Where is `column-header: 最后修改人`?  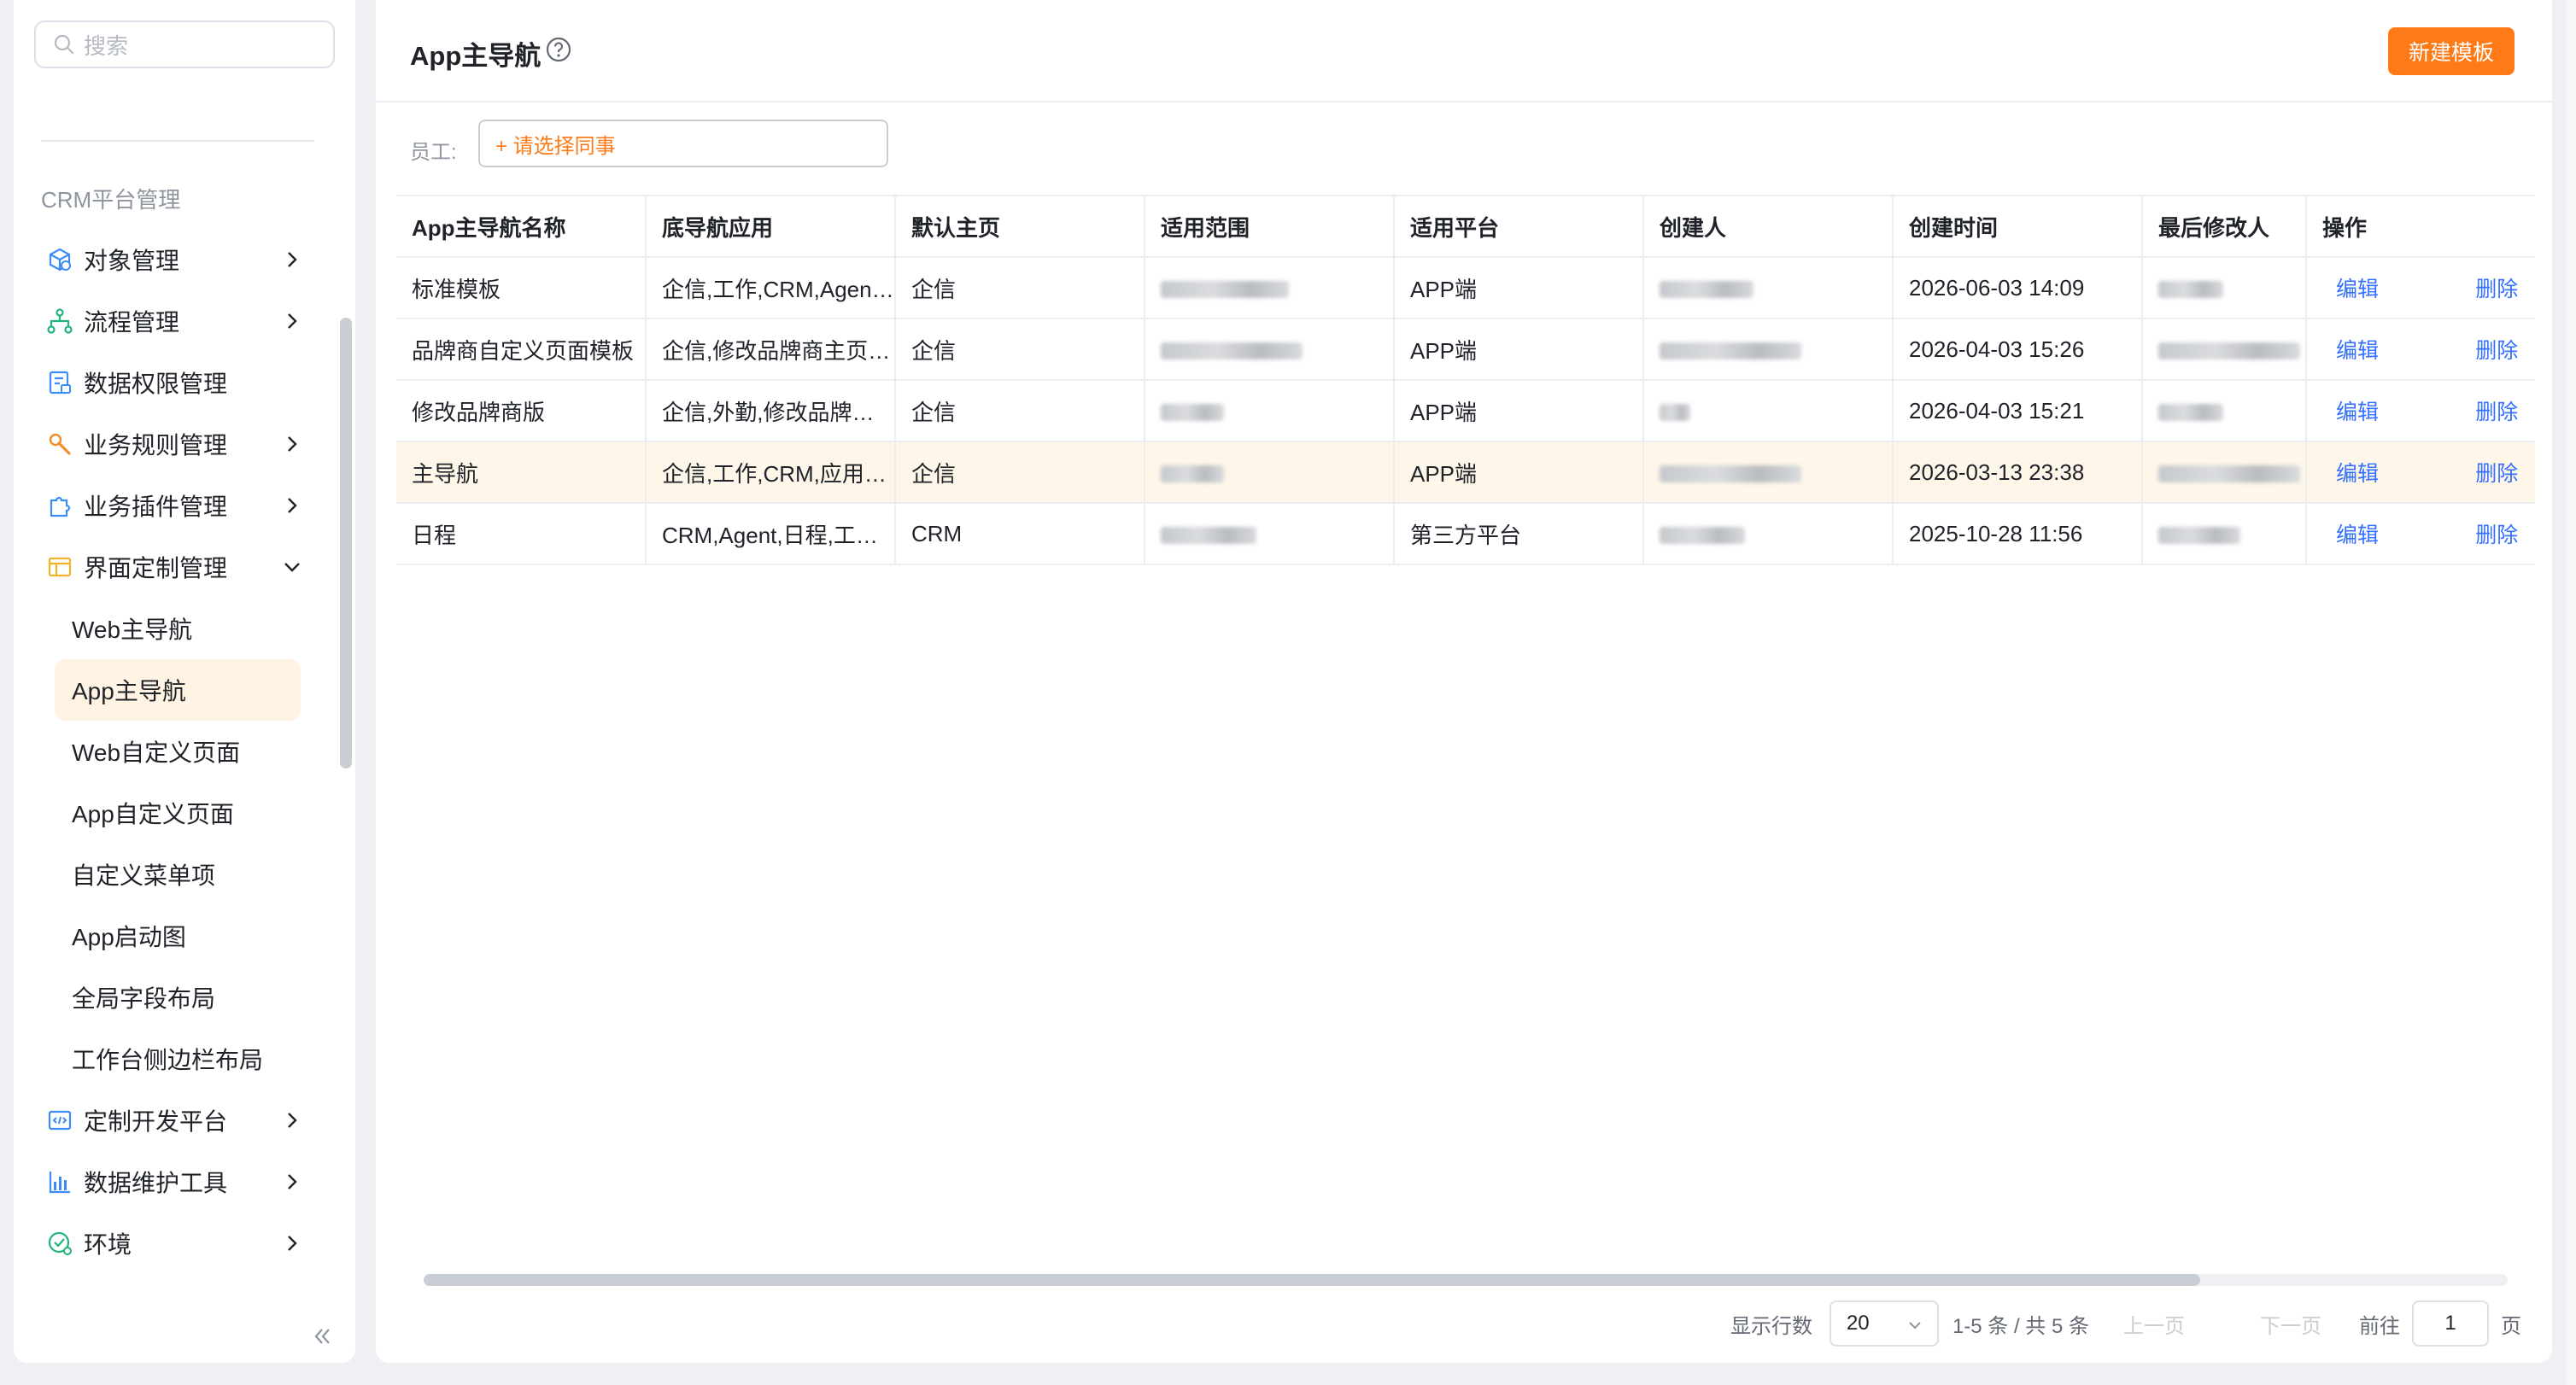 column-header: 最后修改人 is located at coordinates (2224, 226).